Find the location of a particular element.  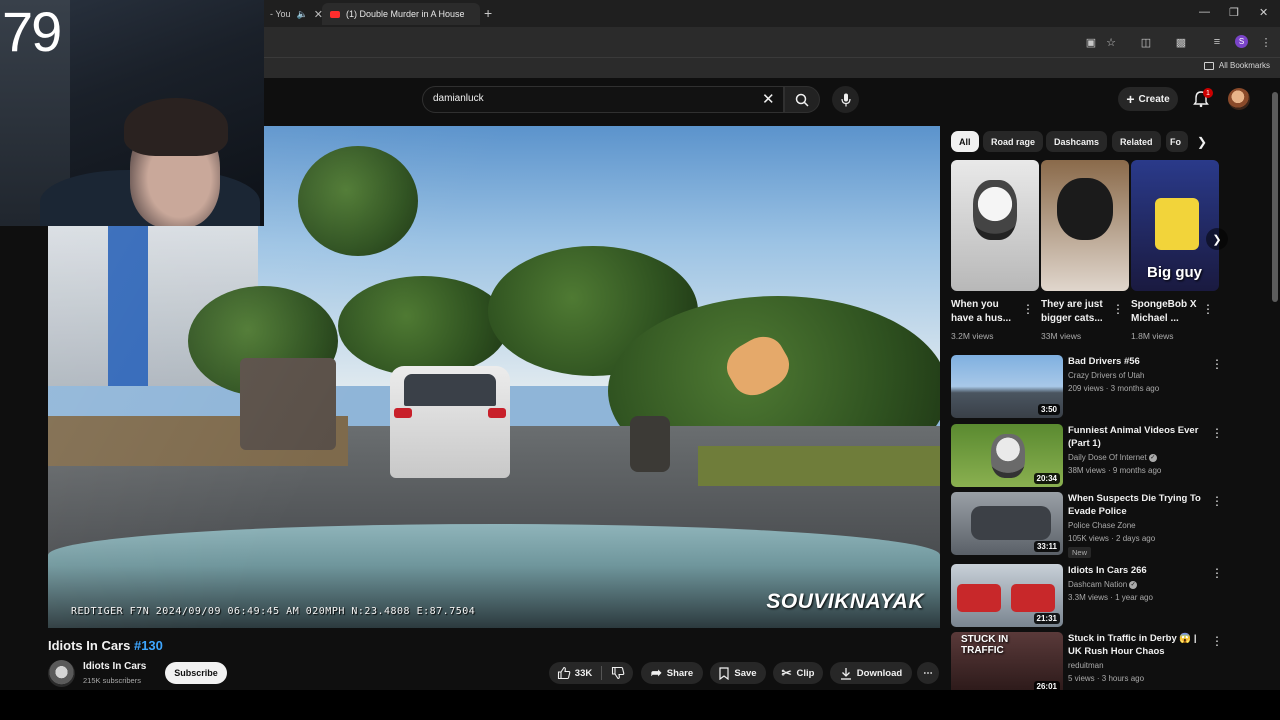

clear-search-icon: ✕ is located at coordinates (768, 99).